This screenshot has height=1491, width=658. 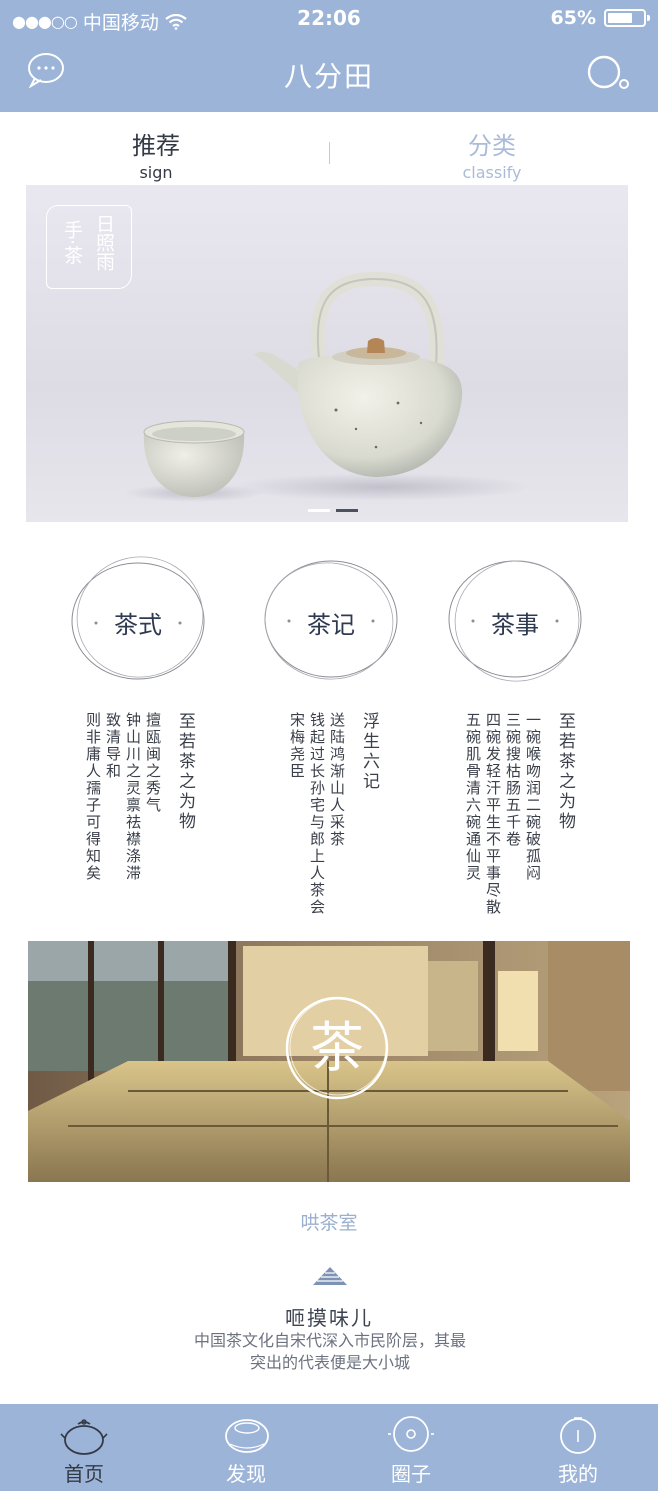 I want to click on tab-recommend: 推荐 sign, so click(x=156, y=154).